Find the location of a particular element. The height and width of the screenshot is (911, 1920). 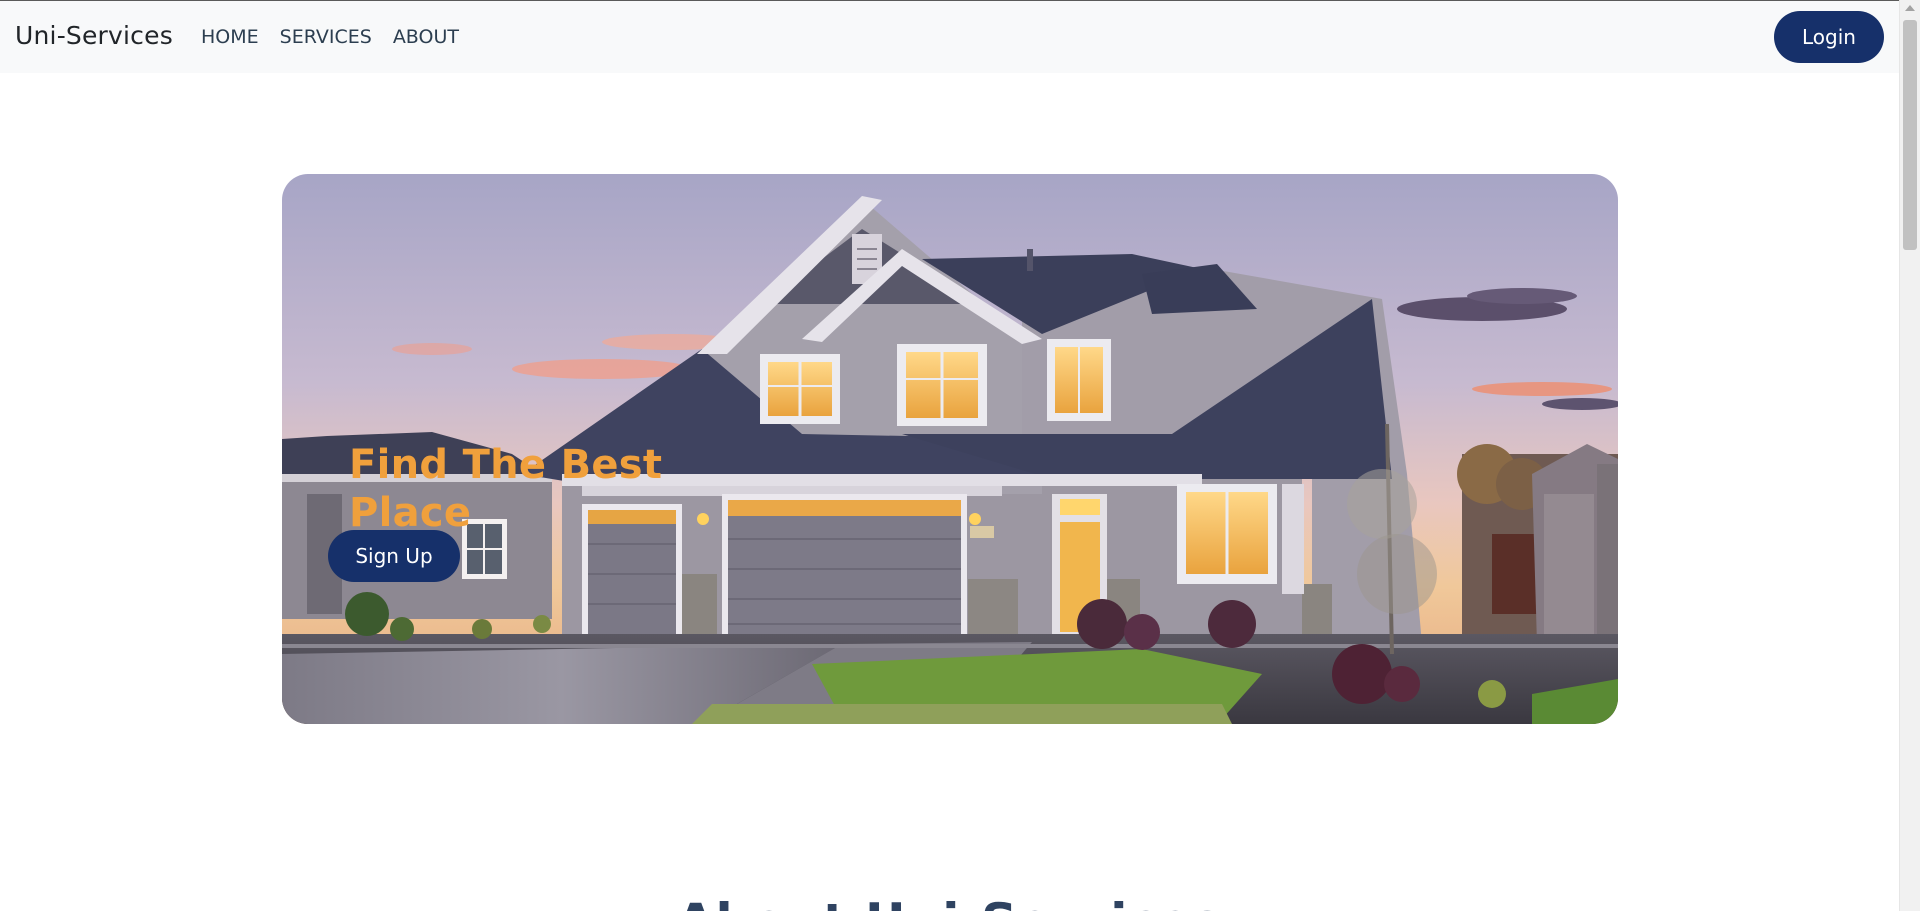

login-button: Login is located at coordinates (1829, 37).